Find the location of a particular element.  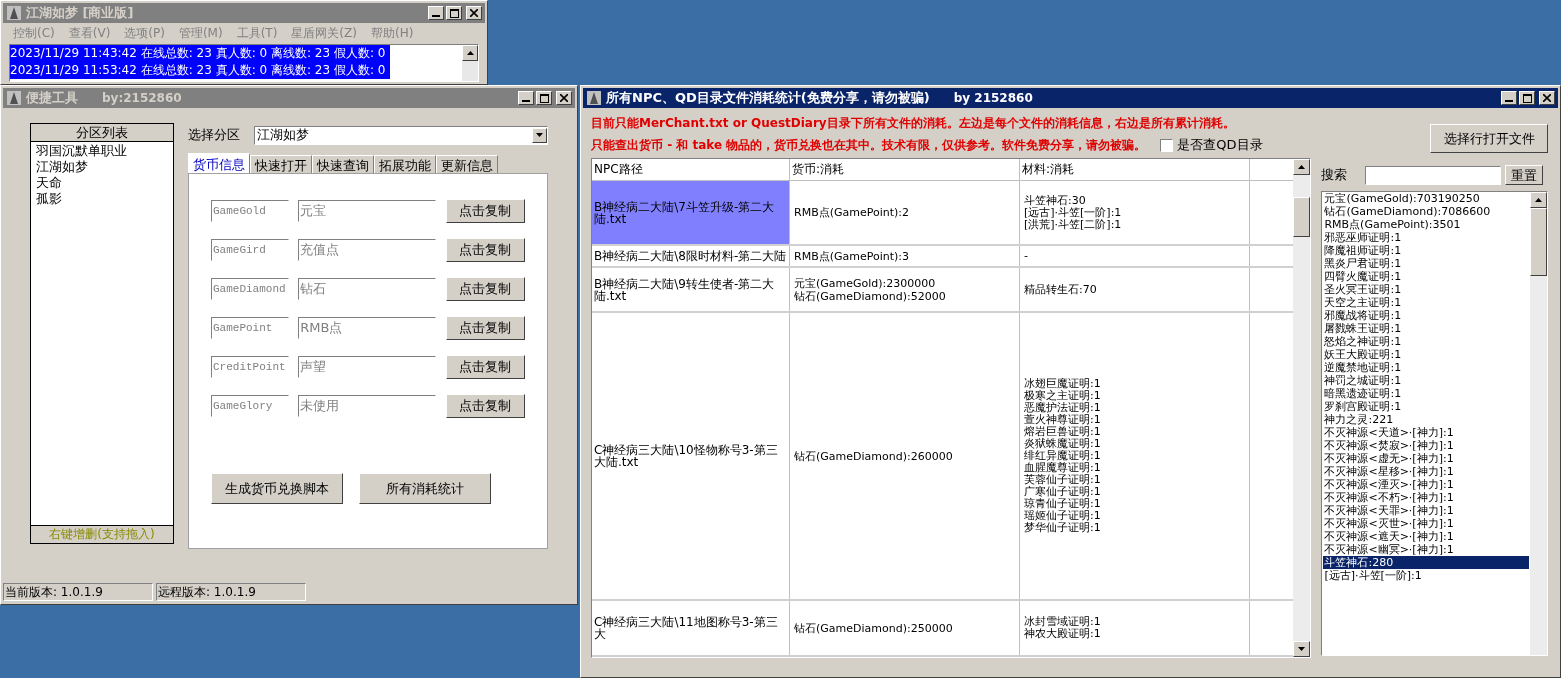

tab: 拓展功能 is located at coordinates (405, 164).